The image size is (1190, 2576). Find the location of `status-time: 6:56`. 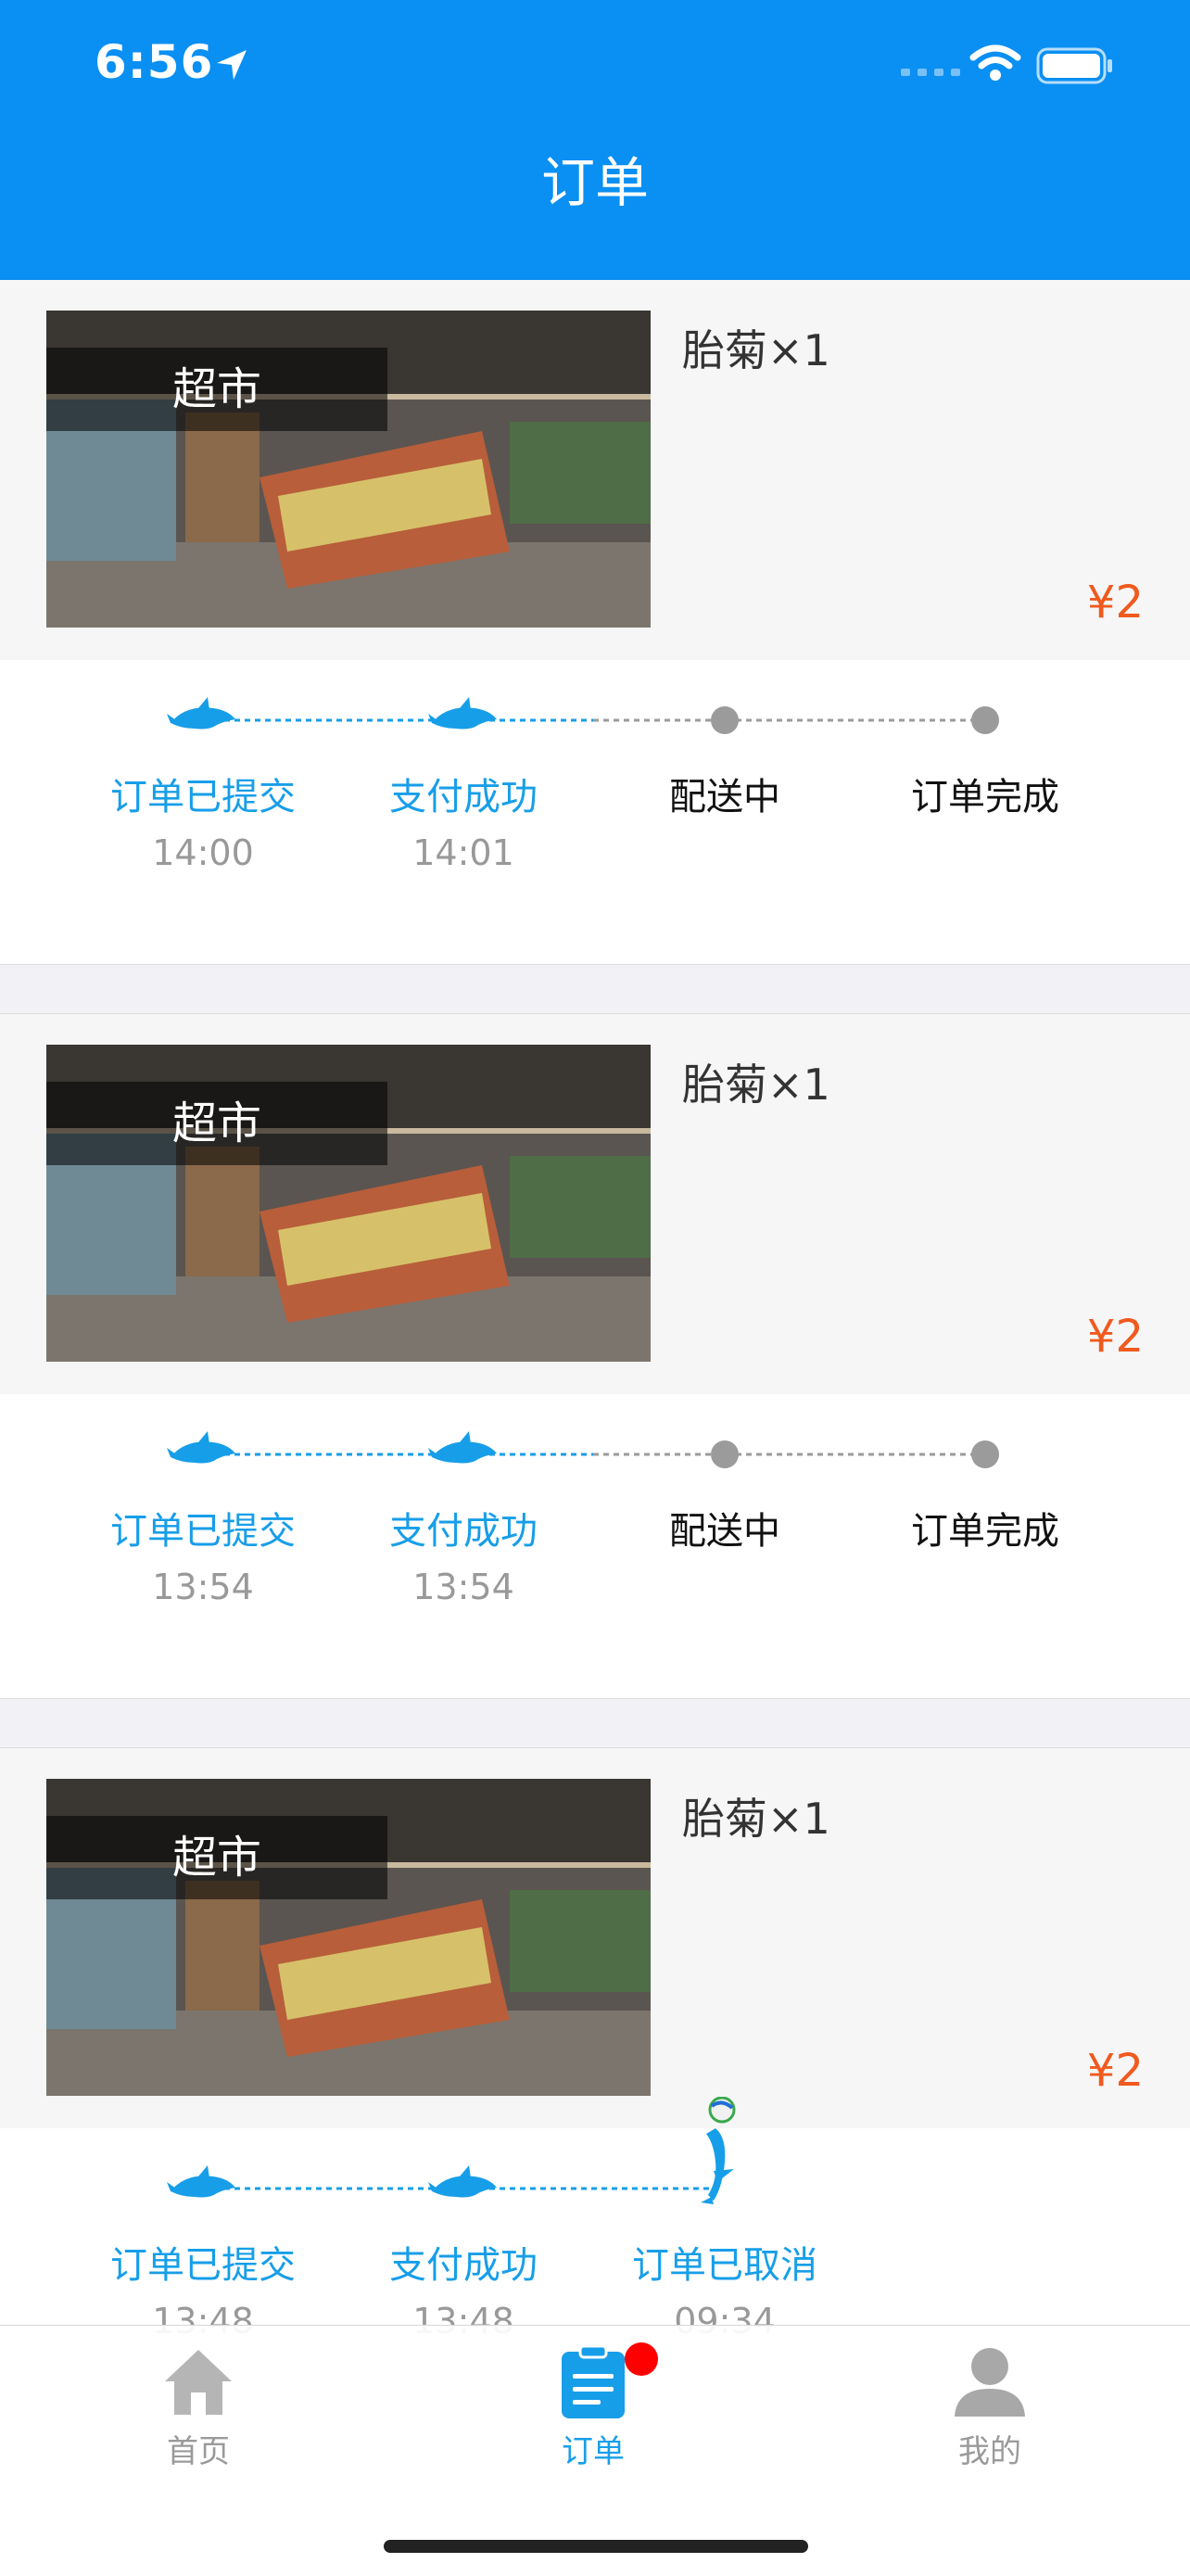

status-time: 6:56 is located at coordinates (154, 62).